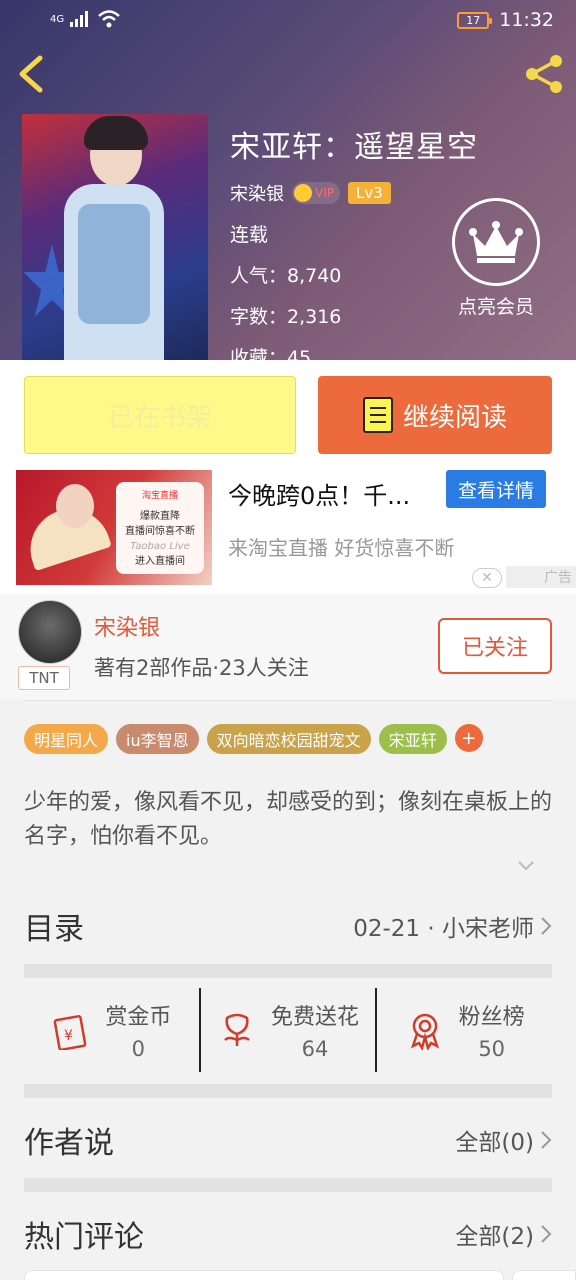  Describe the element at coordinates (526, 20) in the screenshot. I see `clock: 11:32` at that location.